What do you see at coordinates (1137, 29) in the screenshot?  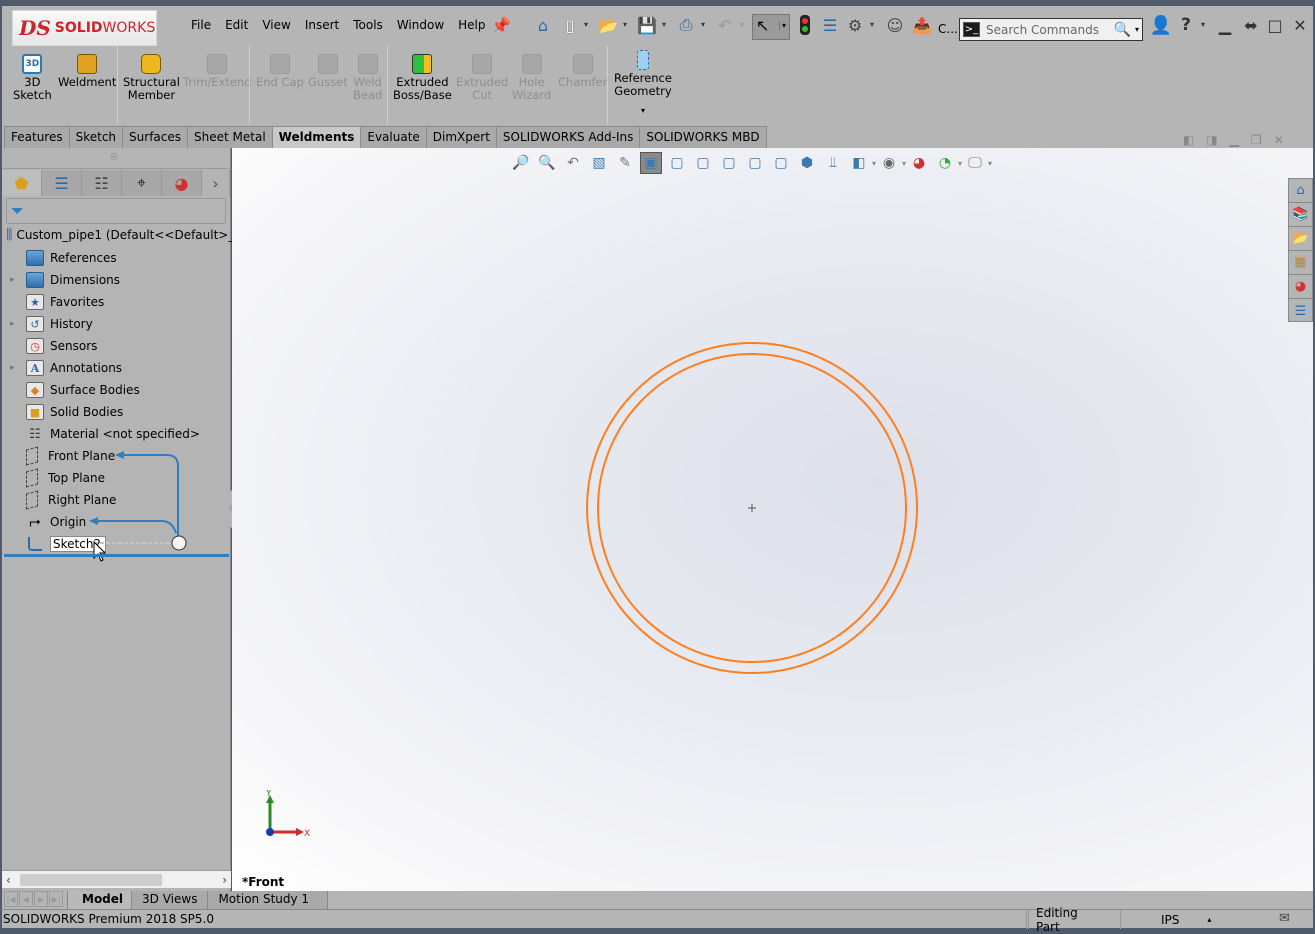 I see `search-dropdown-icon: ▾` at bounding box center [1137, 29].